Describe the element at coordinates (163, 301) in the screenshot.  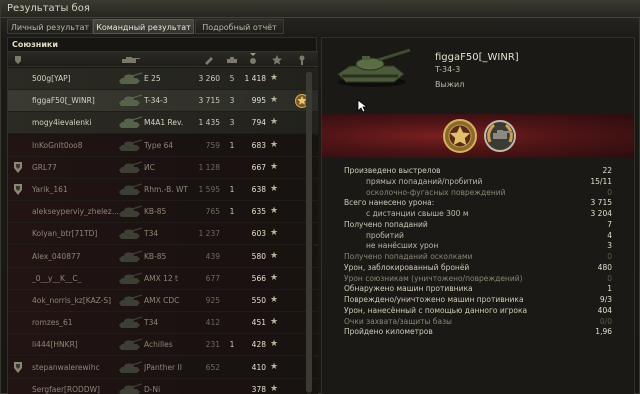
I see `player-row: 4ok_norris_kz[KAZ-S] AMX CDC 925 550 ★` at that location.